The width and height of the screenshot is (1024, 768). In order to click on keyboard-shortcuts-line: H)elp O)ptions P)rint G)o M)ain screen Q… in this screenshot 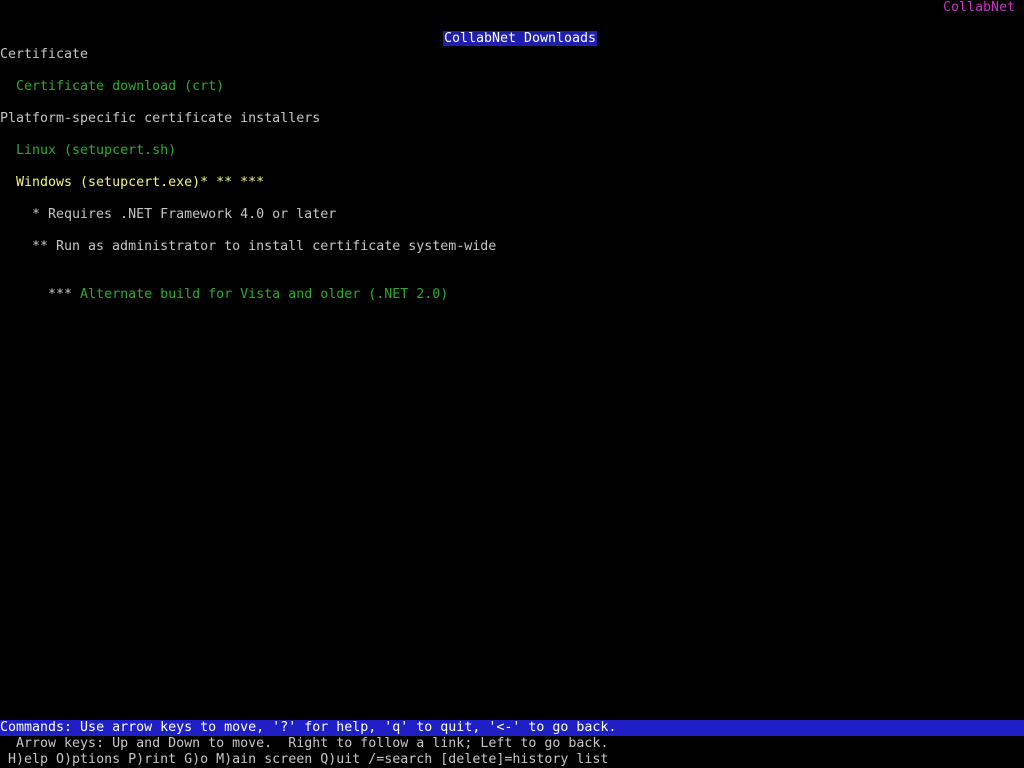, I will do `click(304, 759)`.